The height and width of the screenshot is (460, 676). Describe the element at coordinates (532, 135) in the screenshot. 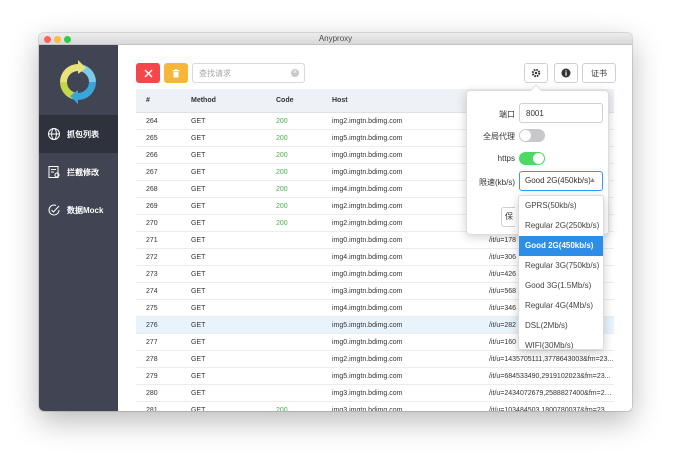

I see `global-proxy-toggle` at that location.